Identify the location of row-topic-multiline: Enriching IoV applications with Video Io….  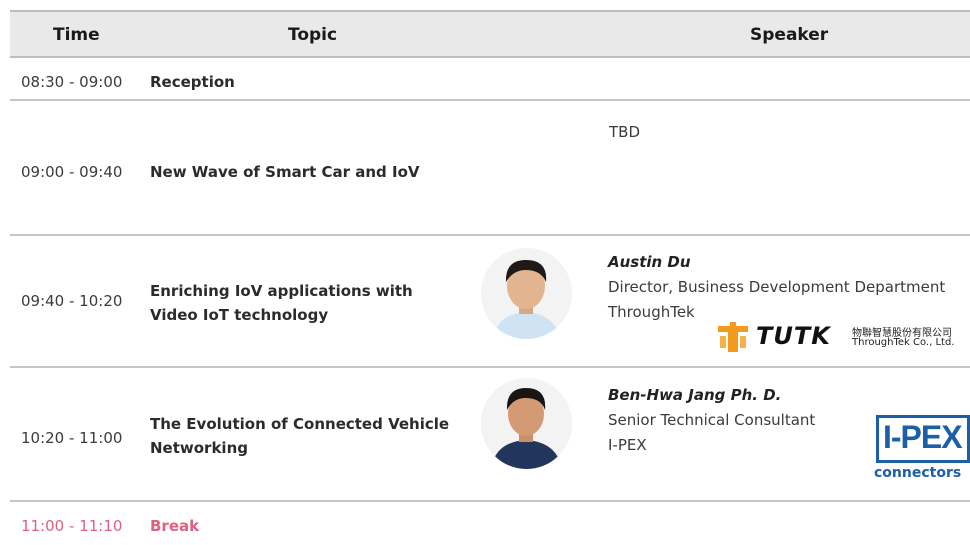
(281, 303).